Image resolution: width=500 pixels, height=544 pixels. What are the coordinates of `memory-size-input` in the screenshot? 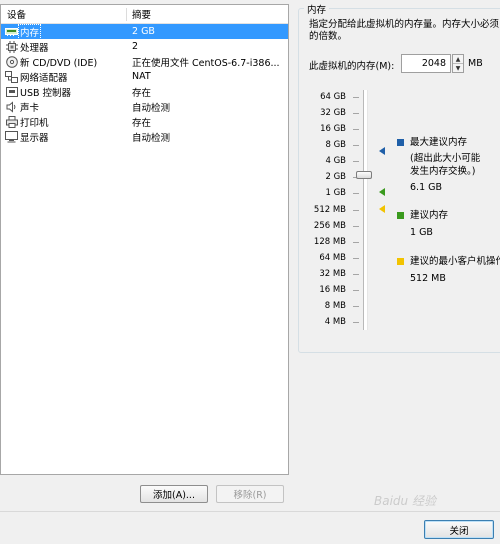 It's located at (426, 63).